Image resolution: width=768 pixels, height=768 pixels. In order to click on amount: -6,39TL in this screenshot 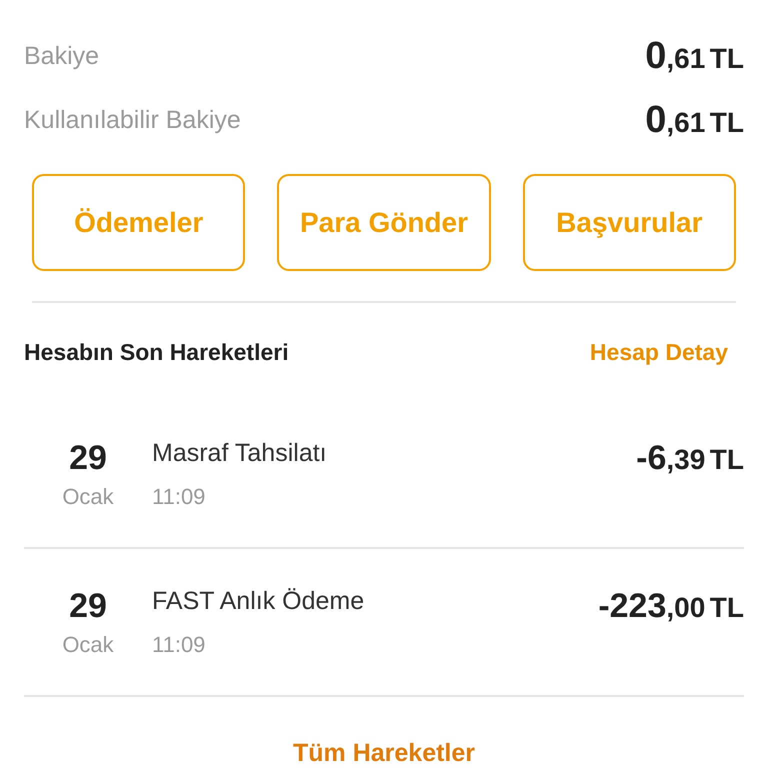, I will do `click(690, 458)`.